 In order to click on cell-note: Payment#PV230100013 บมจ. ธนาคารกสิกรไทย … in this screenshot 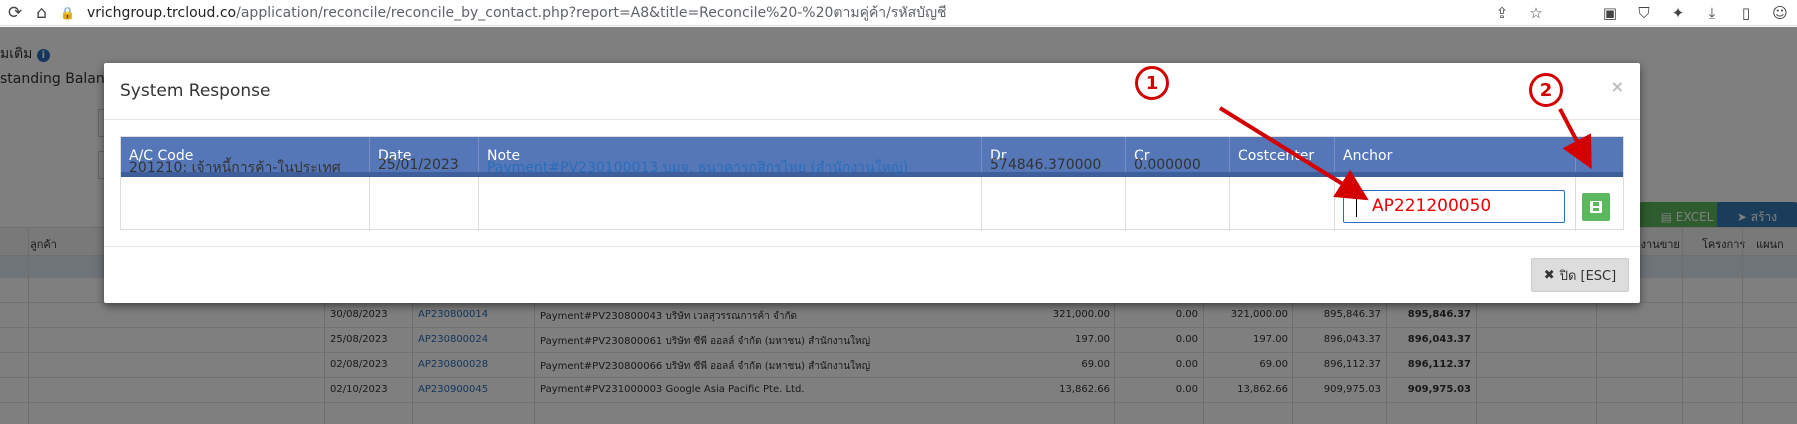, I will do `click(697, 168)`.